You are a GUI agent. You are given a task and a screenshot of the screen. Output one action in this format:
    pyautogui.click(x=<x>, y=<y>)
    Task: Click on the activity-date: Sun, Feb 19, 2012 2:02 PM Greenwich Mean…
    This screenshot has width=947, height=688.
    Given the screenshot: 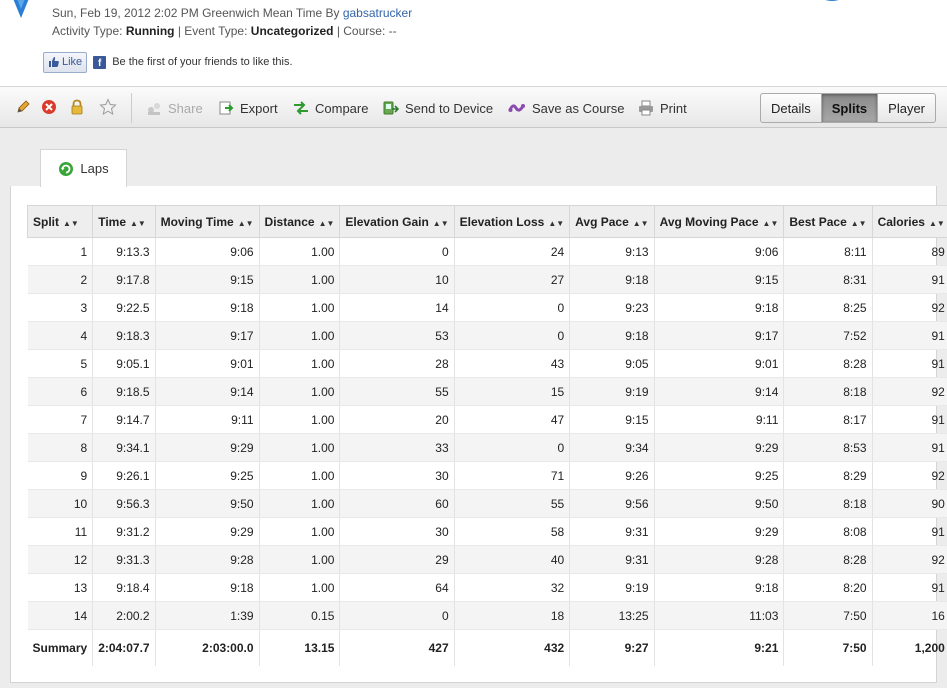 What is the action you would take?
    pyautogui.click(x=232, y=13)
    